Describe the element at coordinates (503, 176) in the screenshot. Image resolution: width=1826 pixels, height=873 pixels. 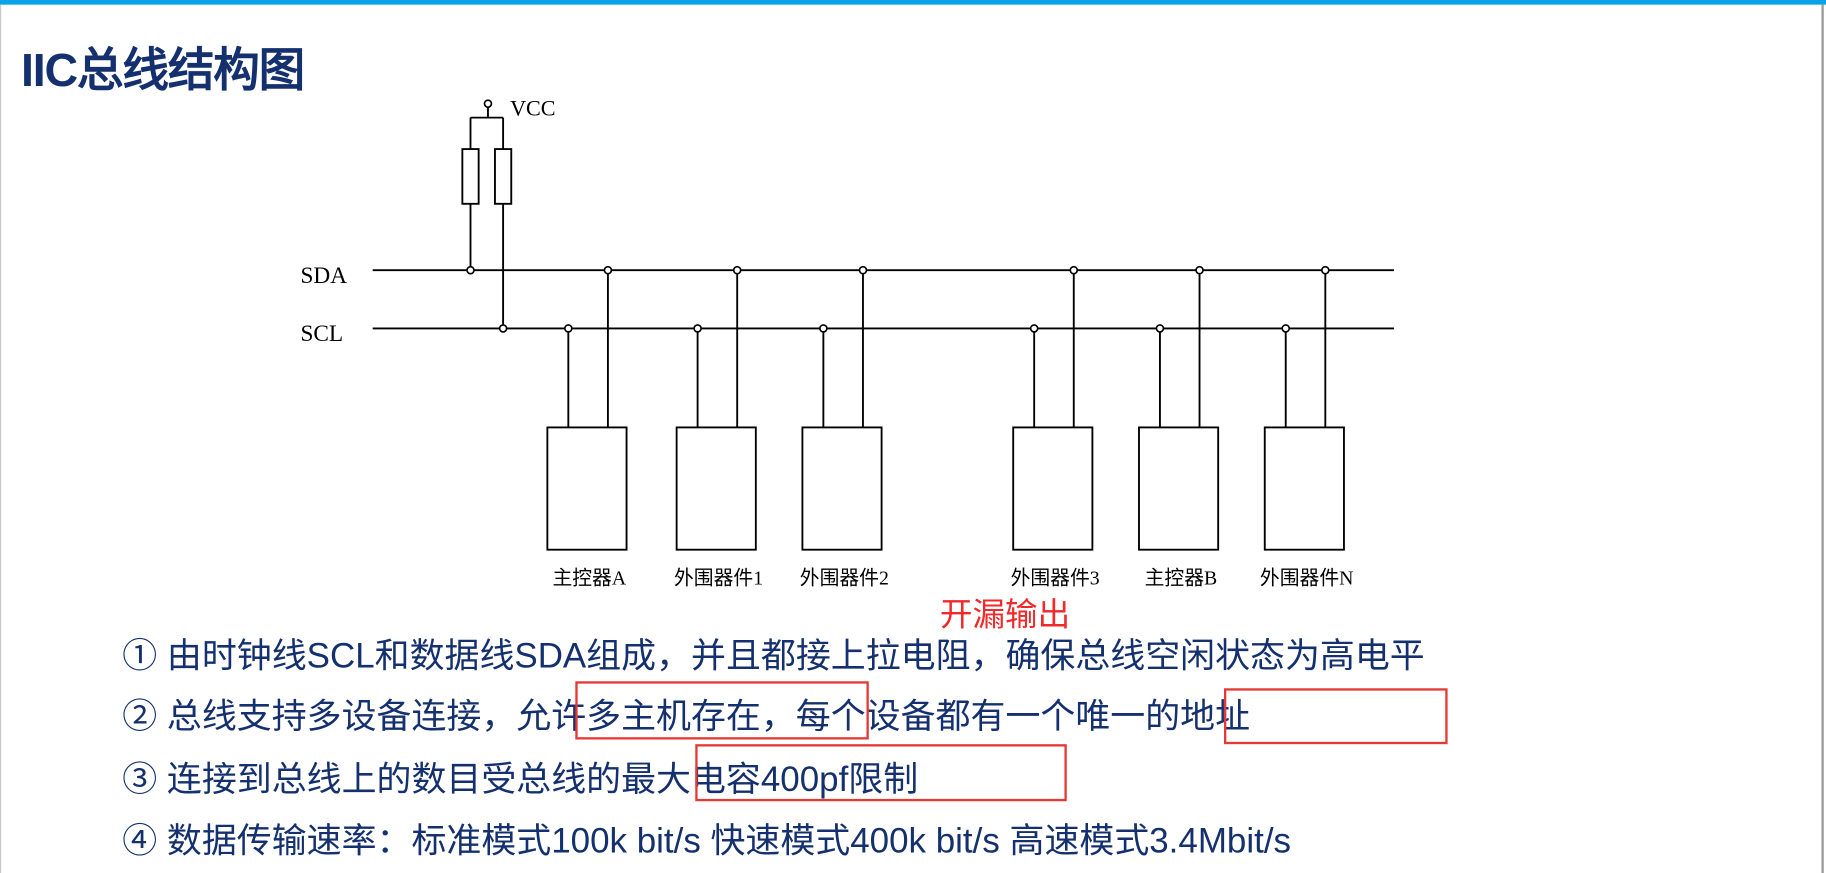
I see `scl-pullup-resistor` at that location.